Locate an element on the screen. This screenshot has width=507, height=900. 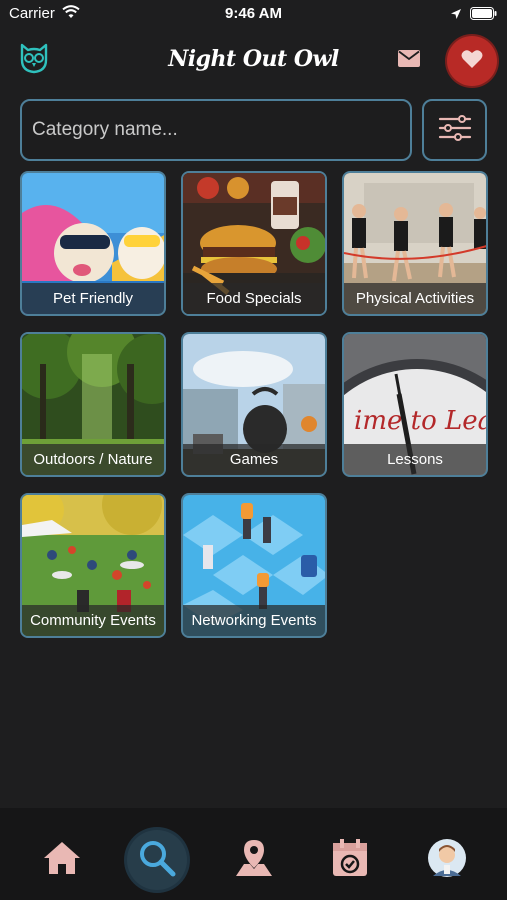
tab-home is located at coordinates (62, 860).